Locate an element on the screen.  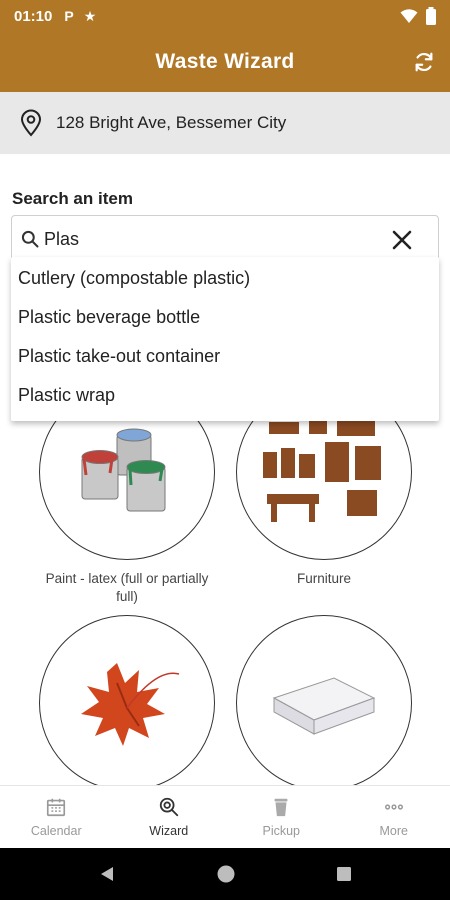
location-pin-icon is located at coordinates (31, 123).